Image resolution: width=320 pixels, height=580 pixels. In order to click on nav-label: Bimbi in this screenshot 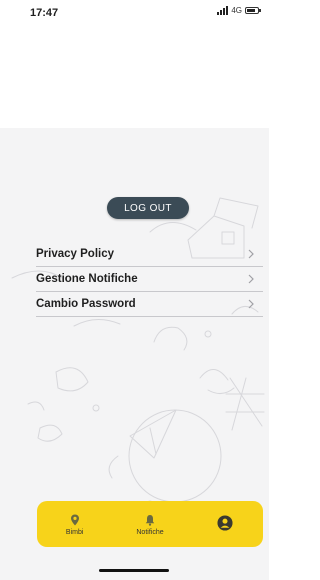, I will do `click(74, 532)`.